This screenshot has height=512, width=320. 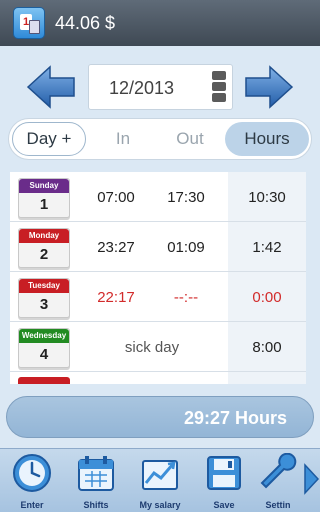 I want to click on month-navigation: 12/2013, so click(x=160, y=88).